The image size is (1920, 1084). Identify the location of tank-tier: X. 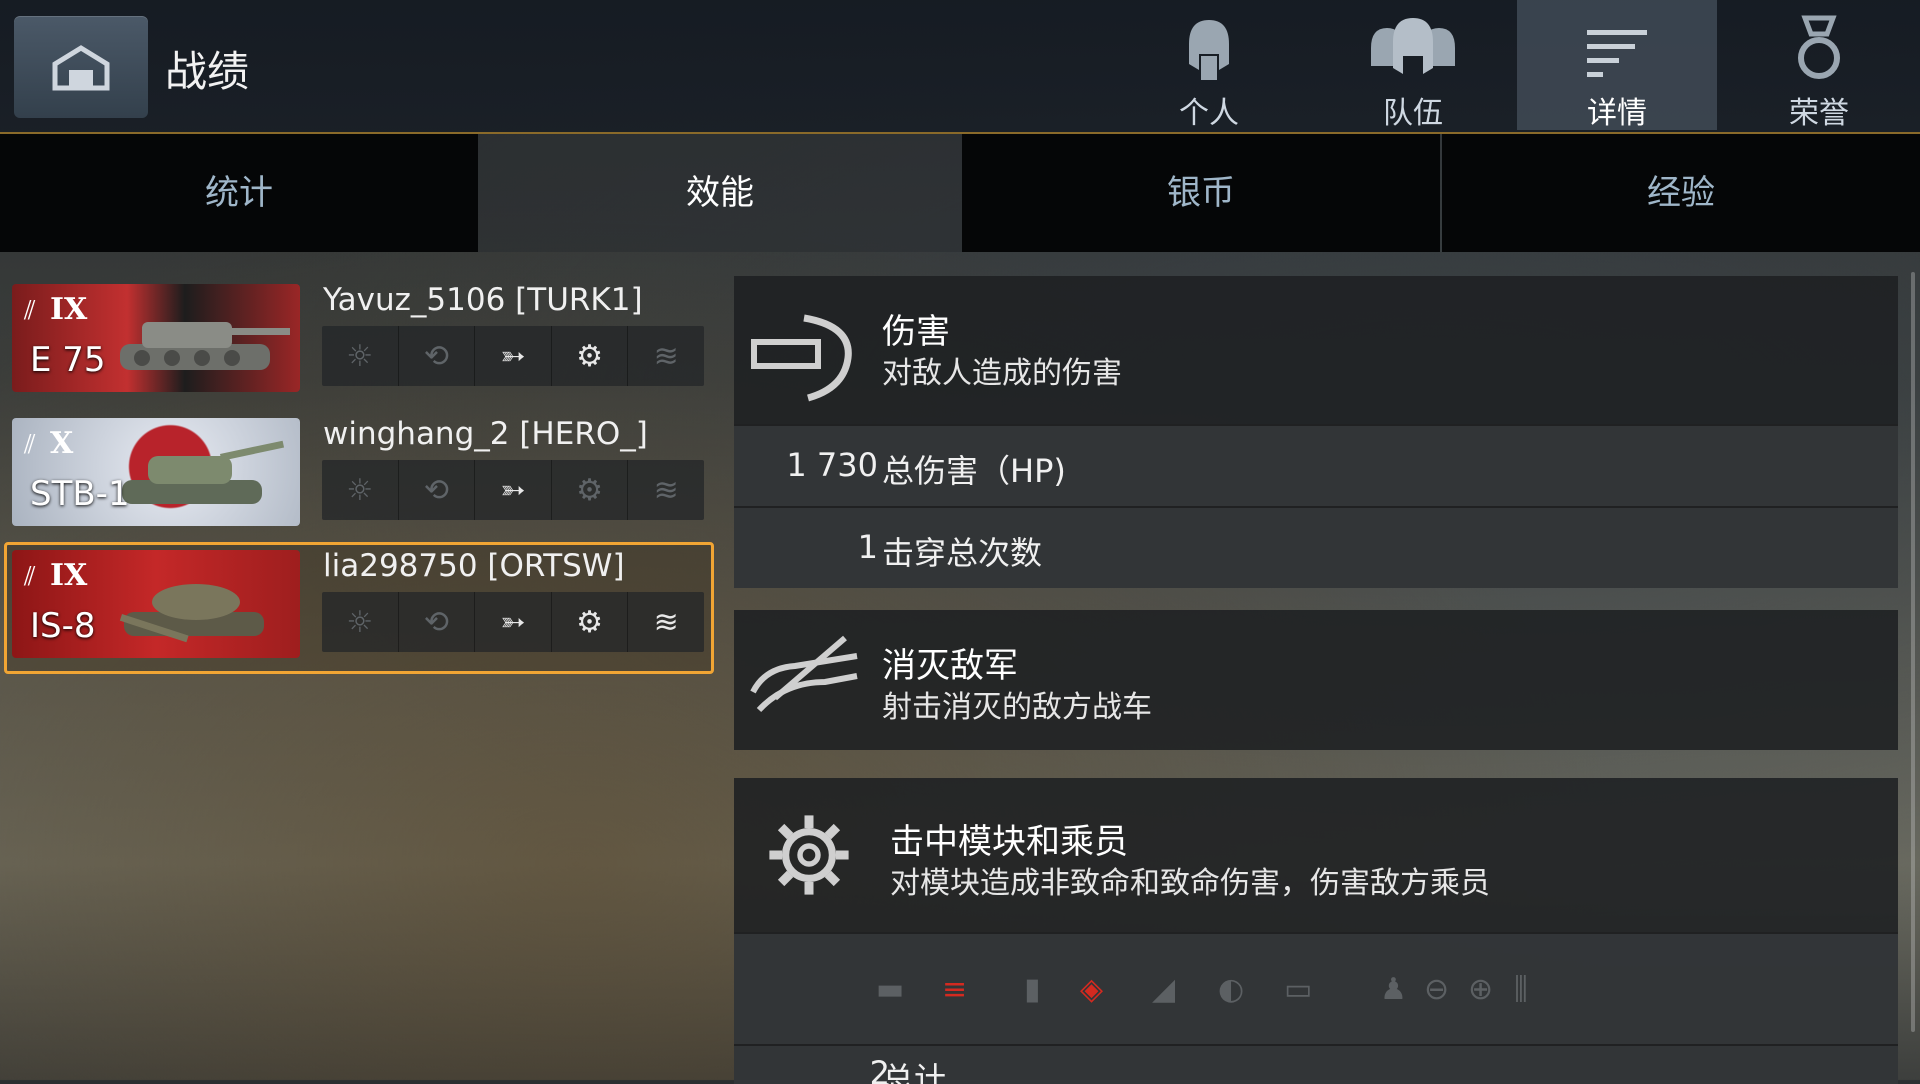
(62, 443).